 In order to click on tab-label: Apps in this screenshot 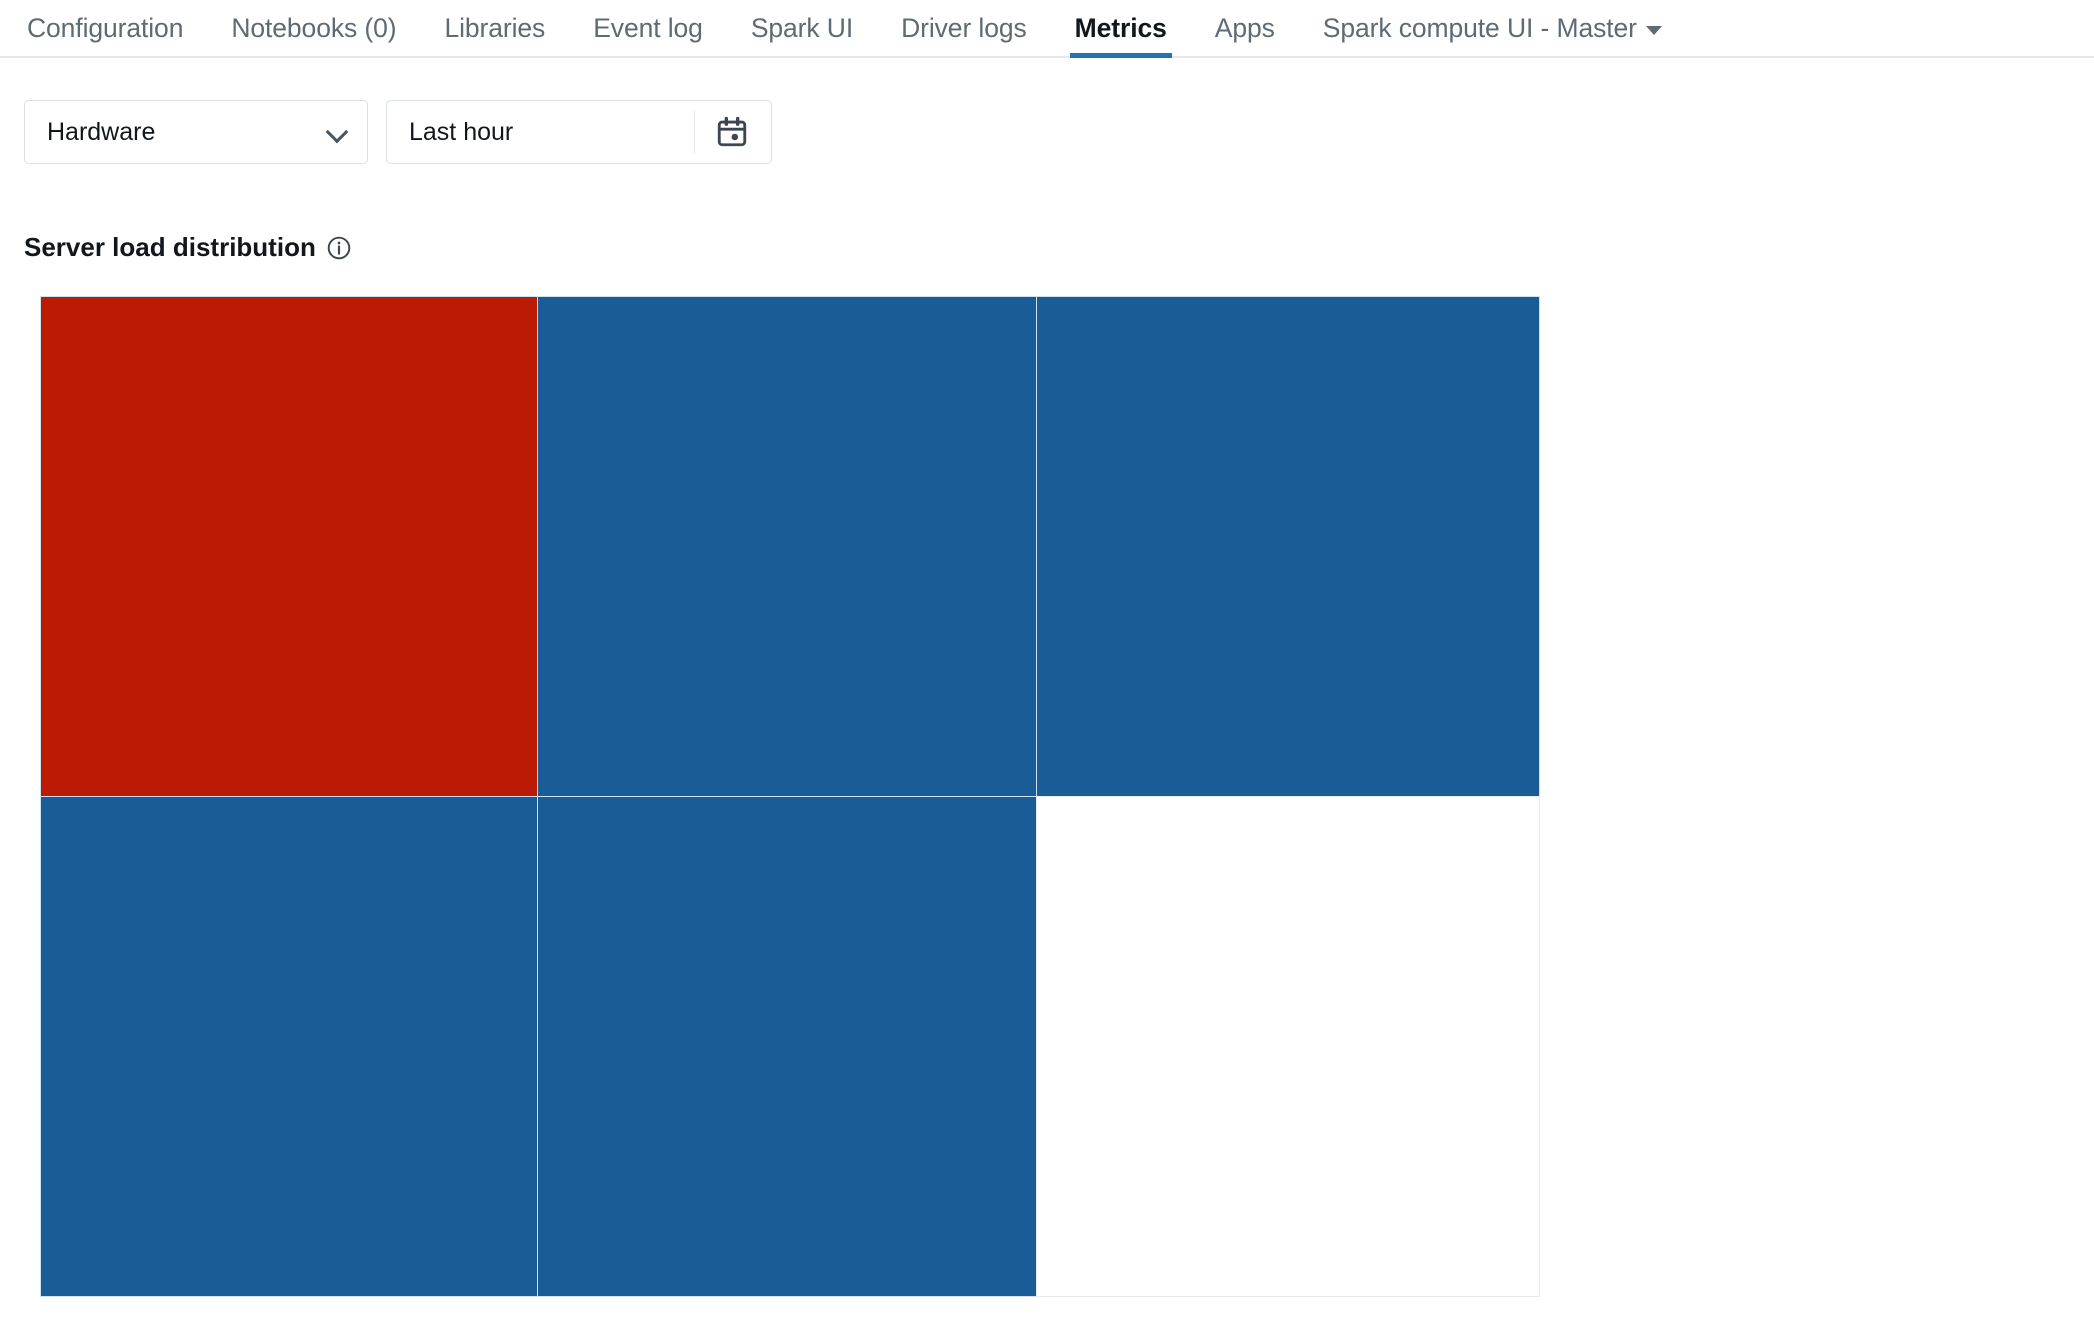, I will do `click(1244, 27)`.